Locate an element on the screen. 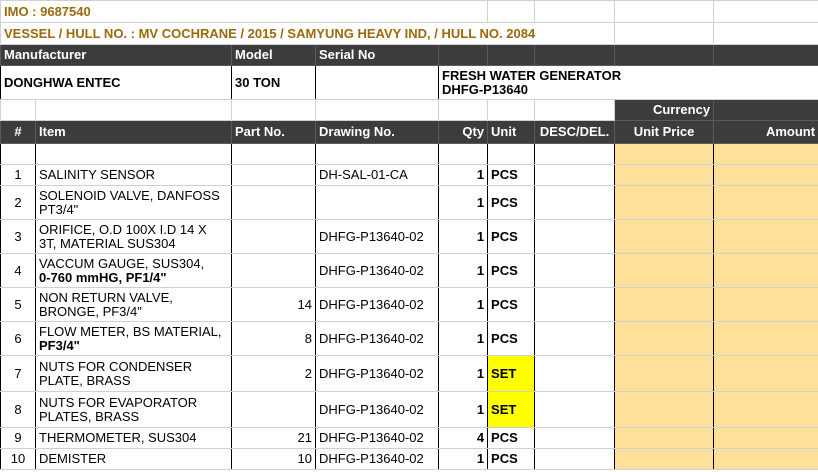  col-part-header: Part No. is located at coordinates (273, 132).